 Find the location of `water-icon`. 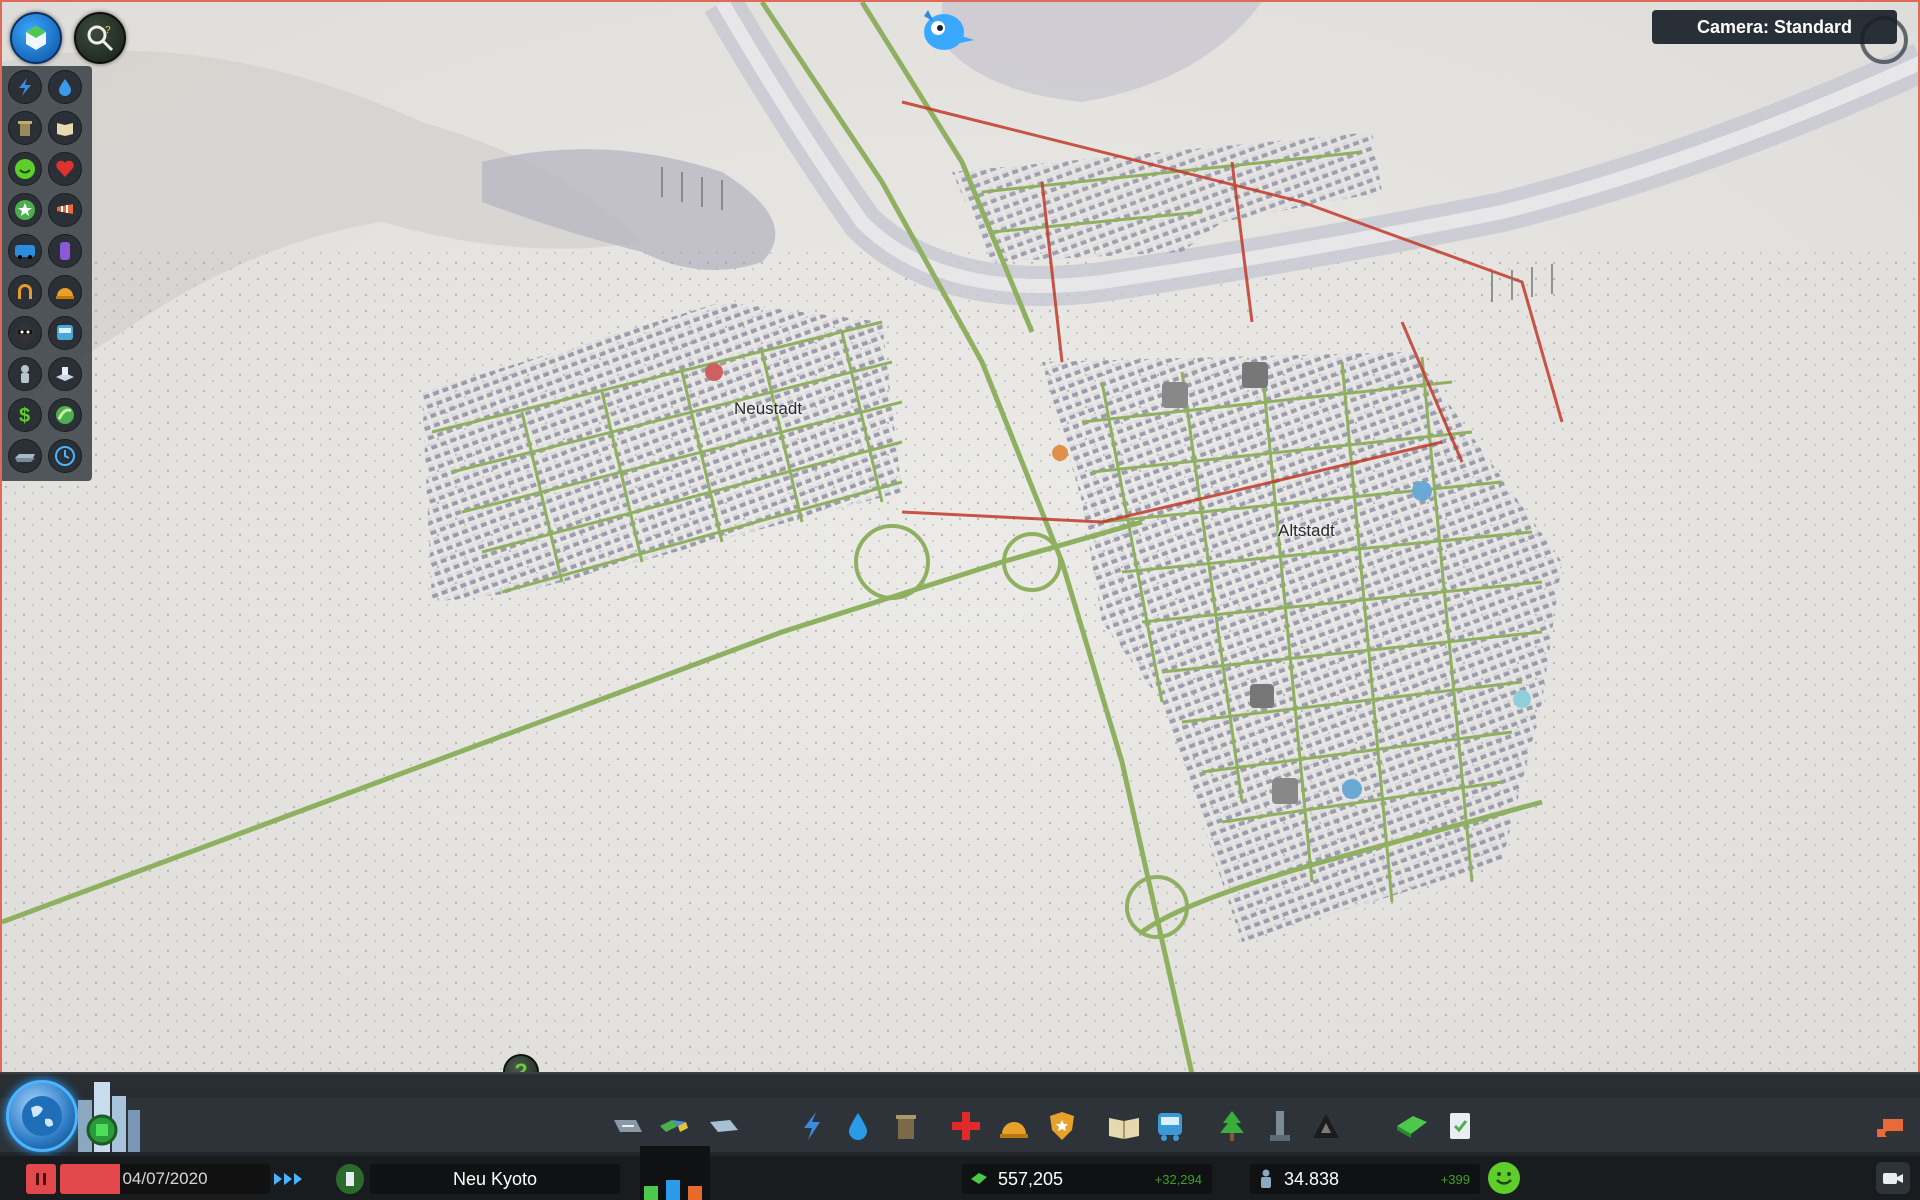

water-icon is located at coordinates (858, 1126).